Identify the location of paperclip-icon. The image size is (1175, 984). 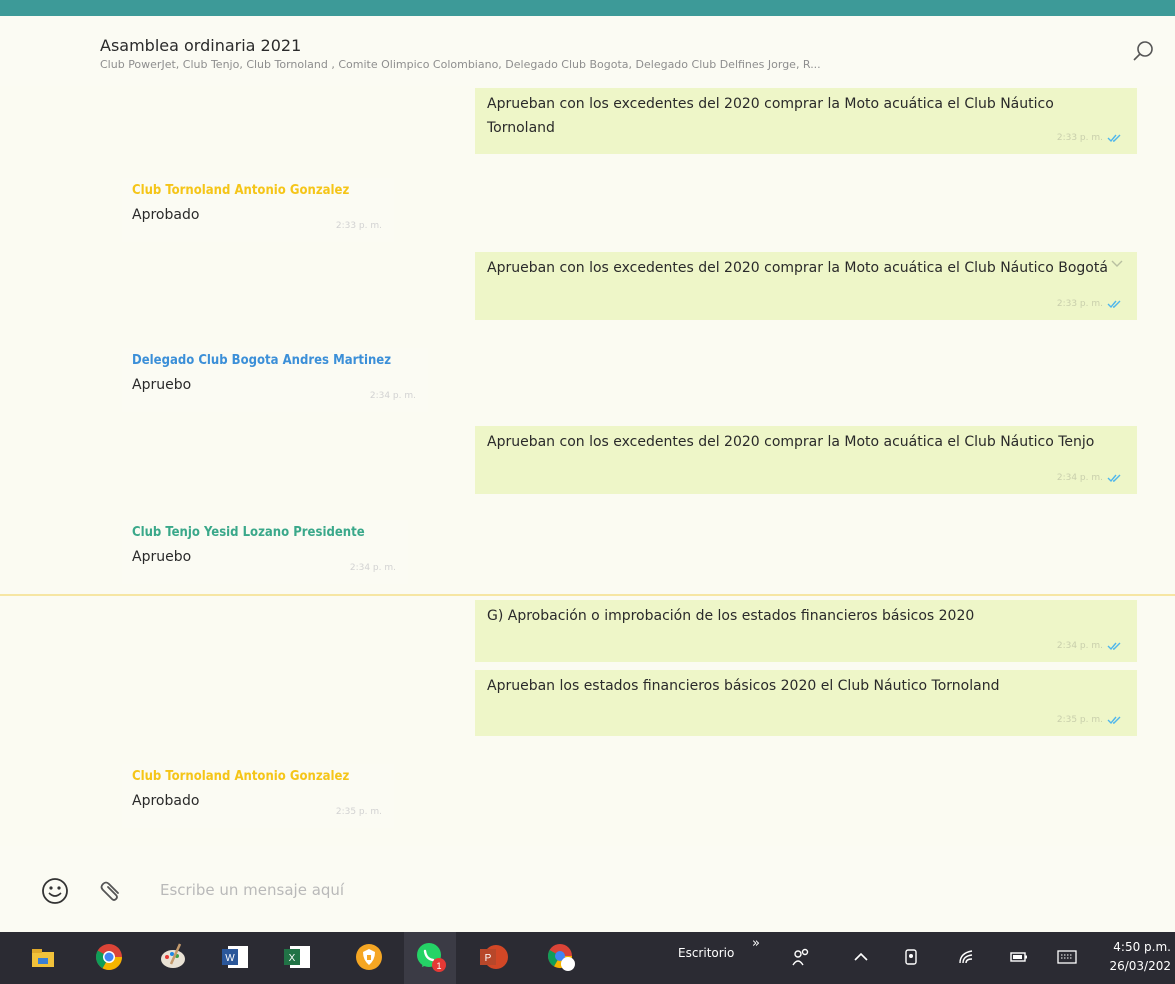
(111, 890).